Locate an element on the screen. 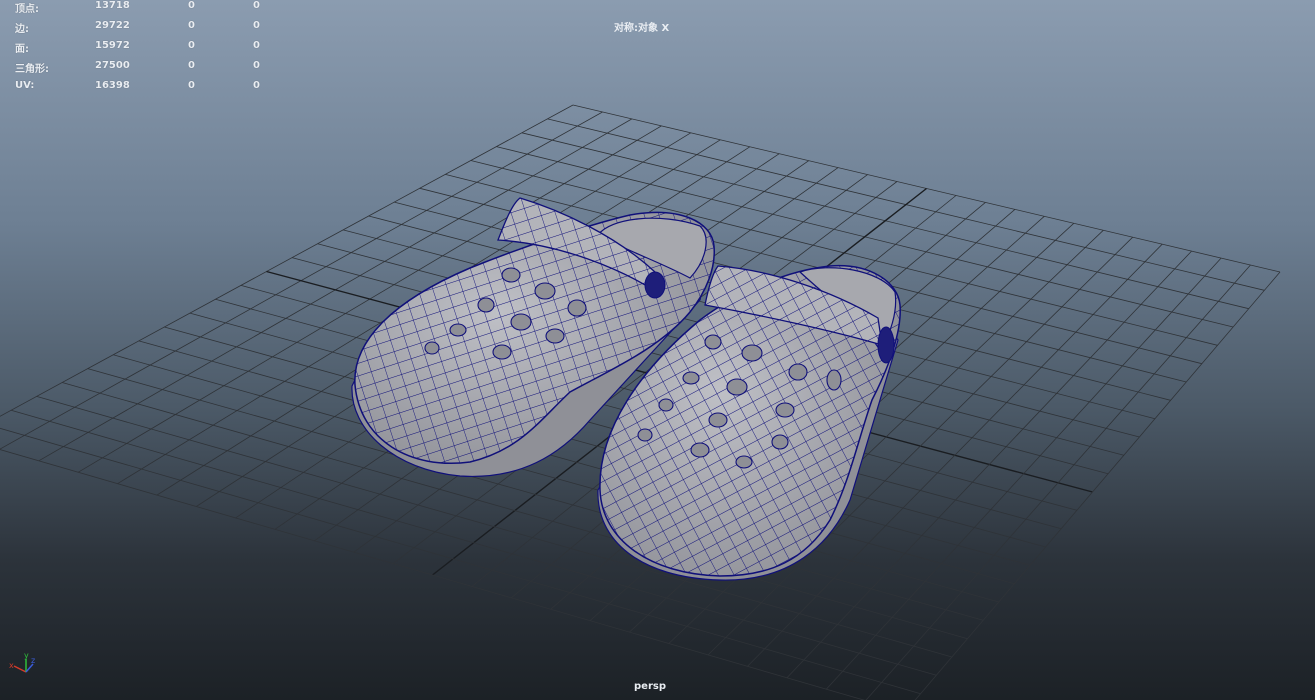 The height and width of the screenshot is (700, 1315). hud-label: 顶点: is located at coordinates (27, 9).